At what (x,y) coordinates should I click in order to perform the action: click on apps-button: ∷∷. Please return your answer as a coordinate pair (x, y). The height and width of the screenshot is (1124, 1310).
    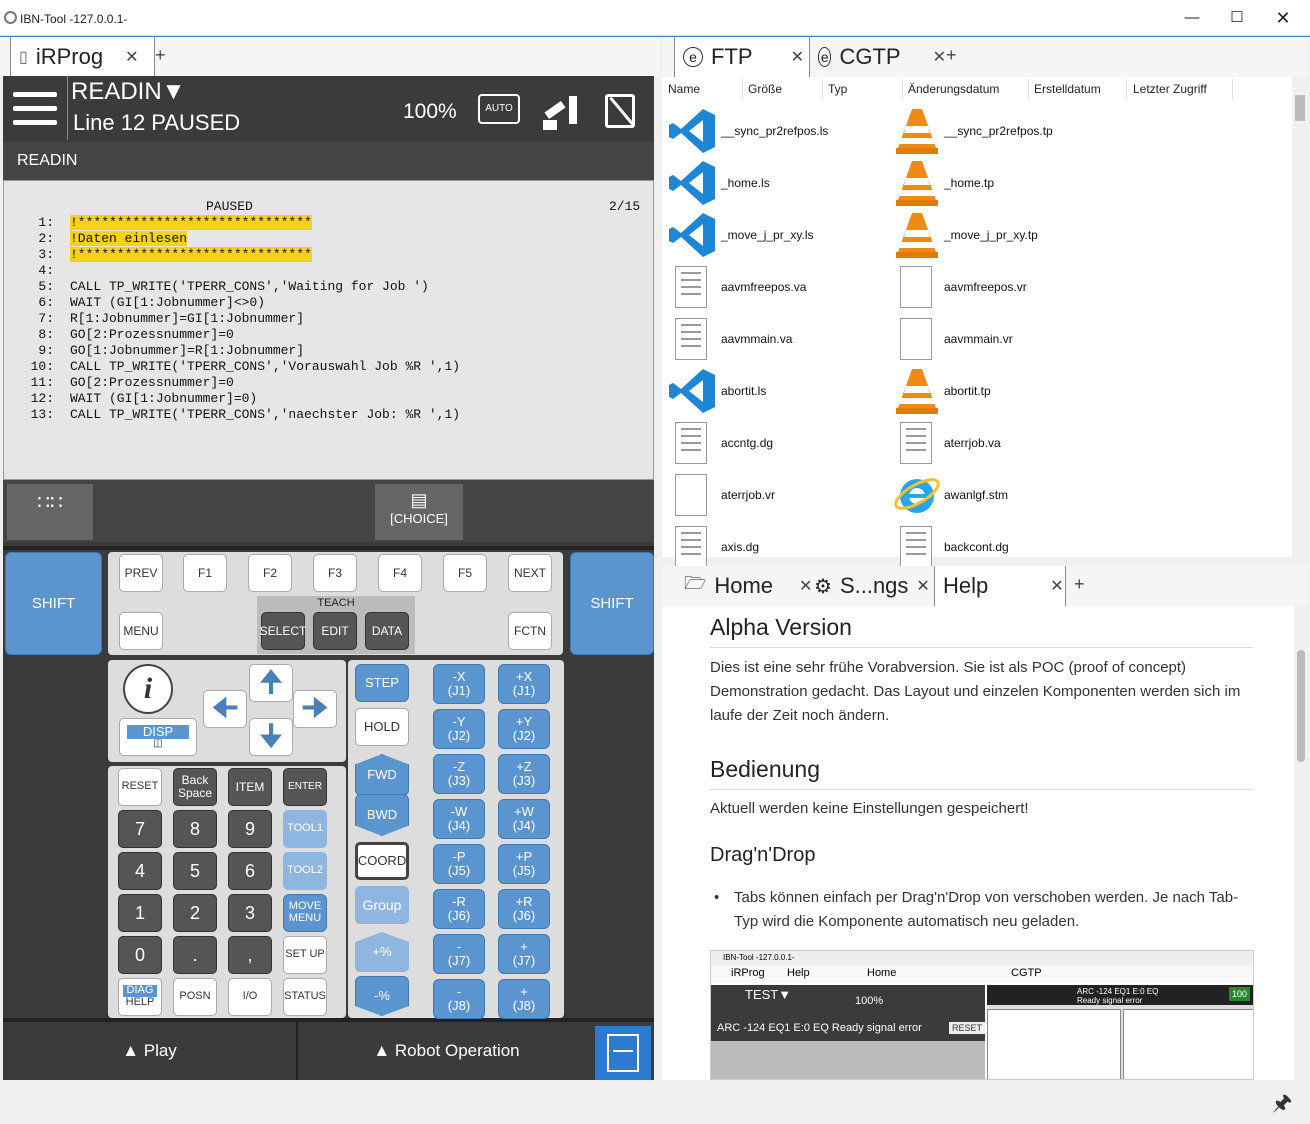
    Looking at the image, I should click on (50, 512).